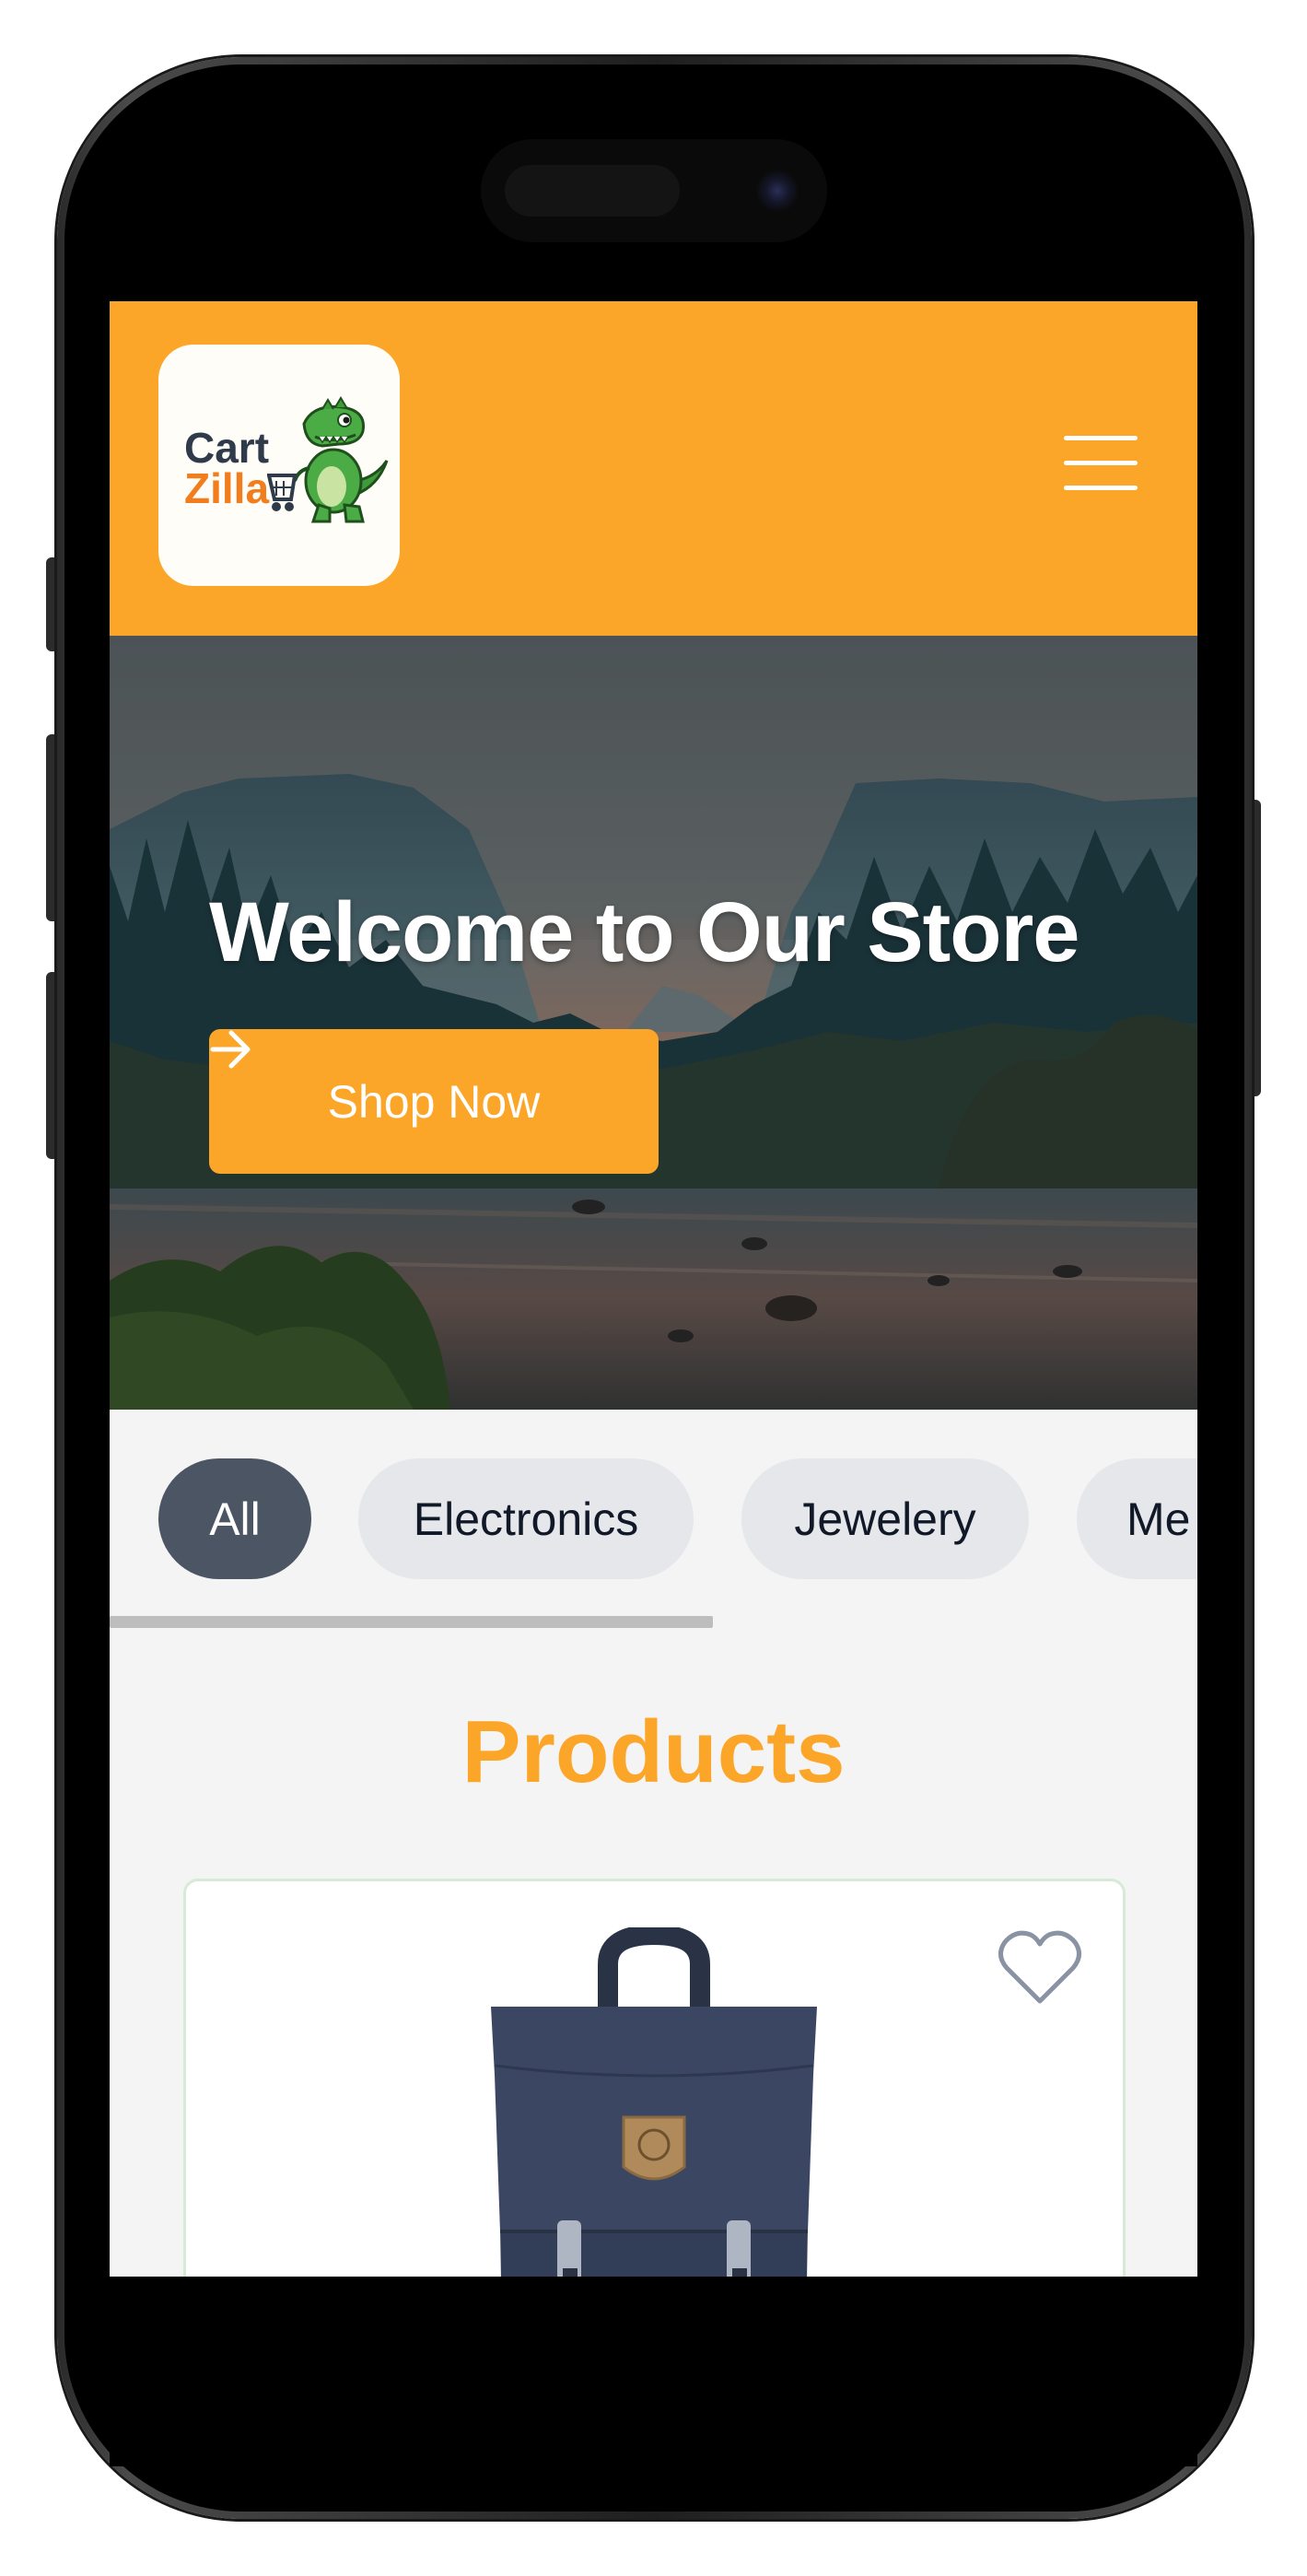 This screenshot has height=2576, width=1307. Describe the element at coordinates (1101, 465) in the screenshot. I see `hamburger-menu-icon` at that location.